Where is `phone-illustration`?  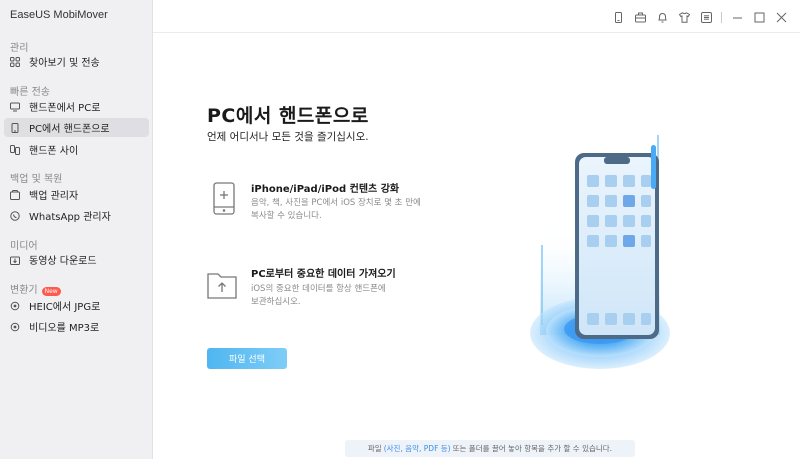
phone-illustration is located at coordinates (600, 255).